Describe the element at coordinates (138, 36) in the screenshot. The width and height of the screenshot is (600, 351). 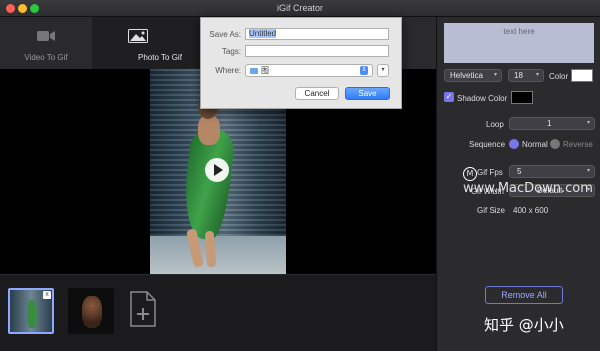
I see `image-icon` at that location.